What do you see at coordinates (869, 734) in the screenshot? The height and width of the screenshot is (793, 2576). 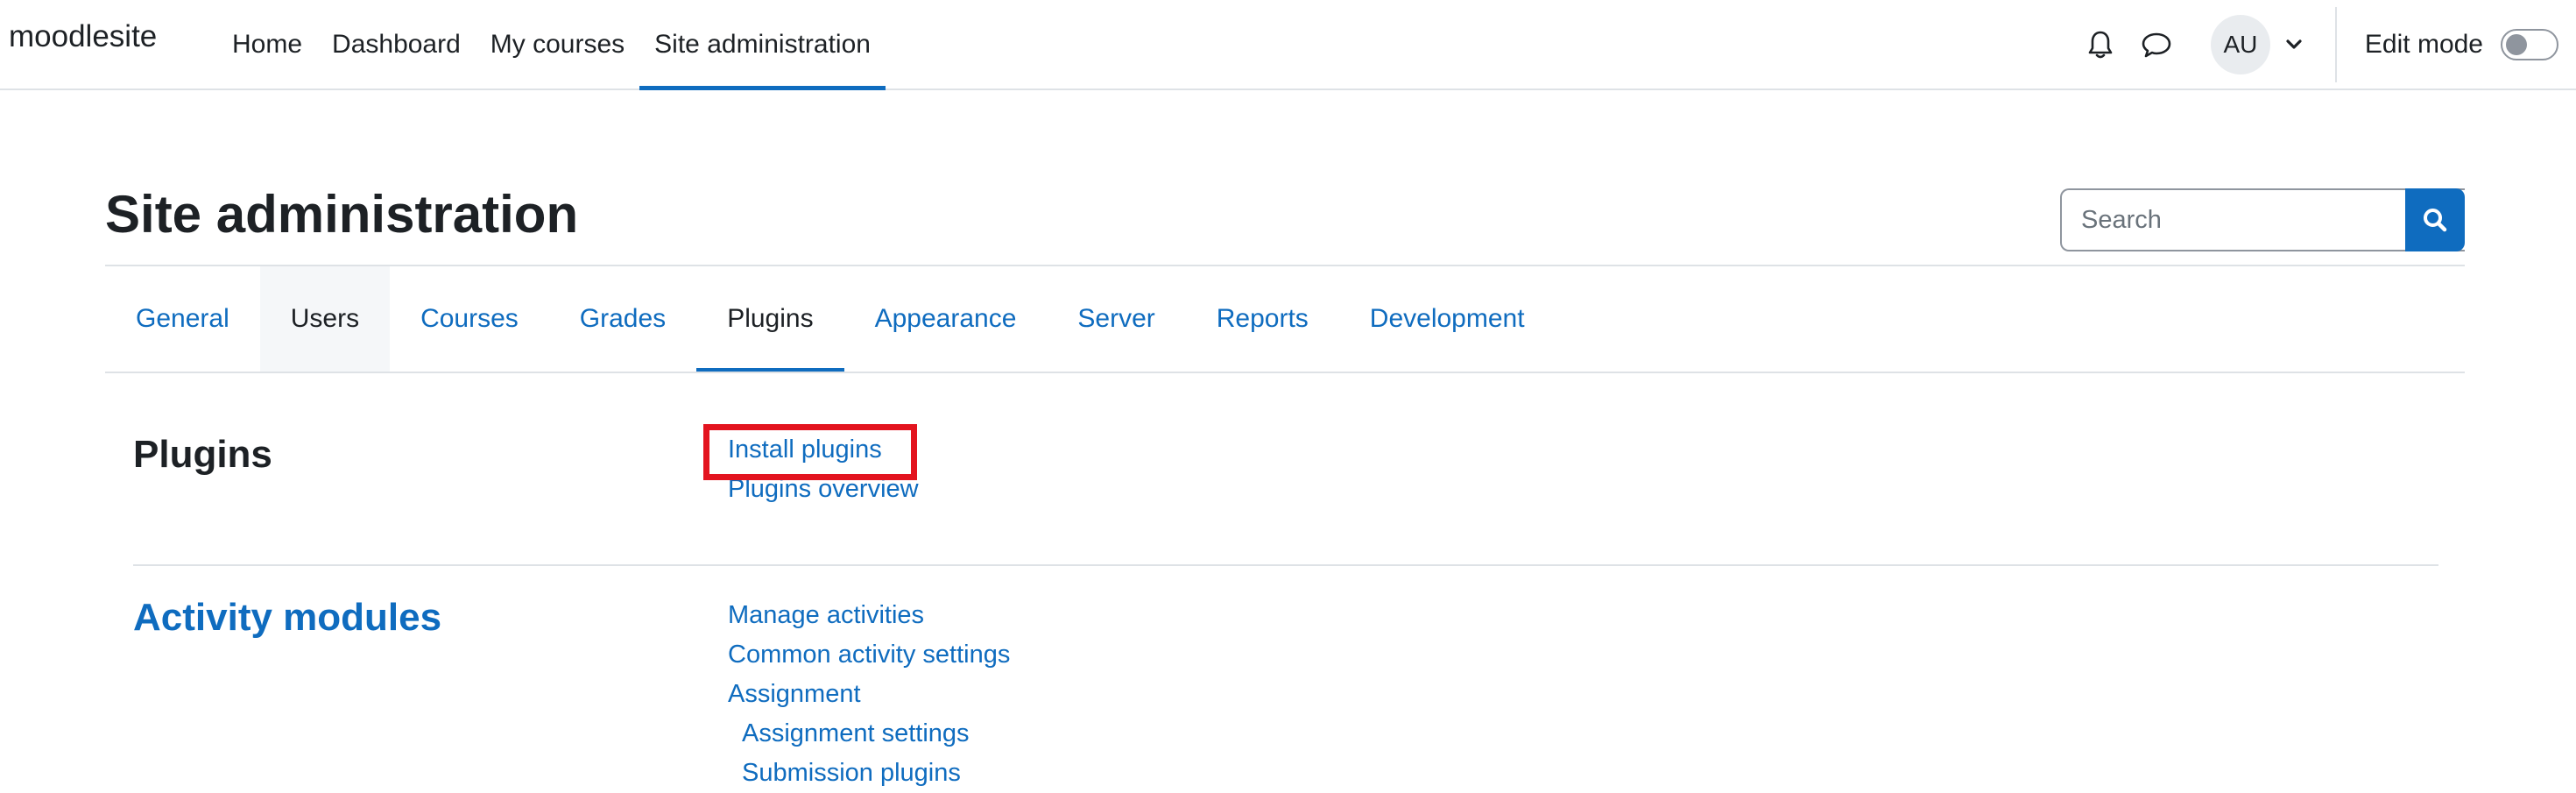 I see `assignment-settings-link: Assignment settings` at bounding box center [869, 734].